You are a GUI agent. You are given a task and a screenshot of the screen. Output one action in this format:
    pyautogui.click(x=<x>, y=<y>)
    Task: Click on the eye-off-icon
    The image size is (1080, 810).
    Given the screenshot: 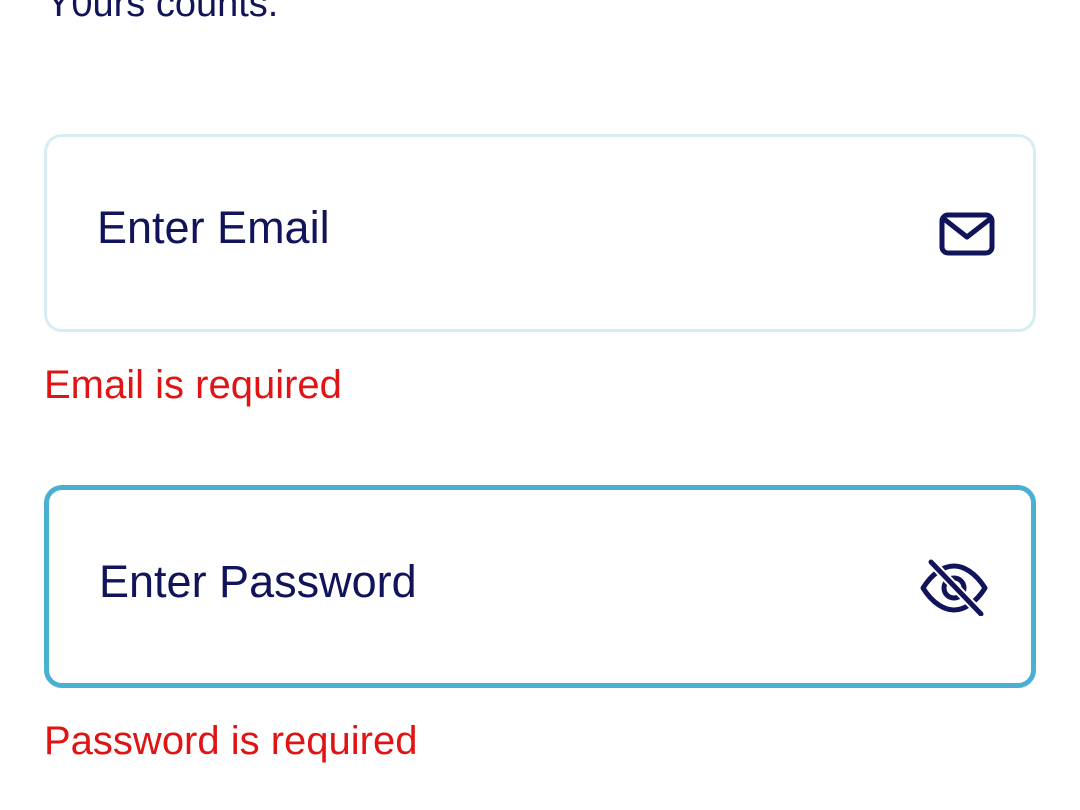 What is the action you would take?
    pyautogui.click(x=954, y=587)
    